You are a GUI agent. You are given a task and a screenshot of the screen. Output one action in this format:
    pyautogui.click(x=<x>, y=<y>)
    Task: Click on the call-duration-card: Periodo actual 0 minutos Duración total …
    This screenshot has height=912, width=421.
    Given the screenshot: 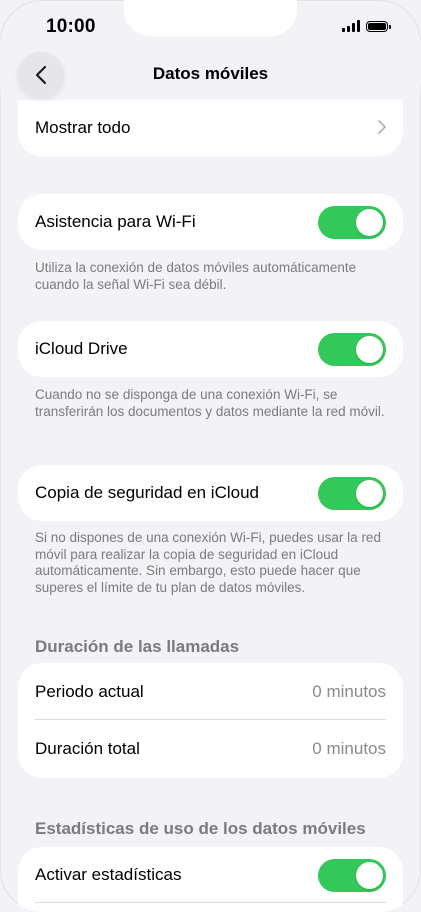 What is the action you would take?
    pyautogui.click(x=210, y=720)
    